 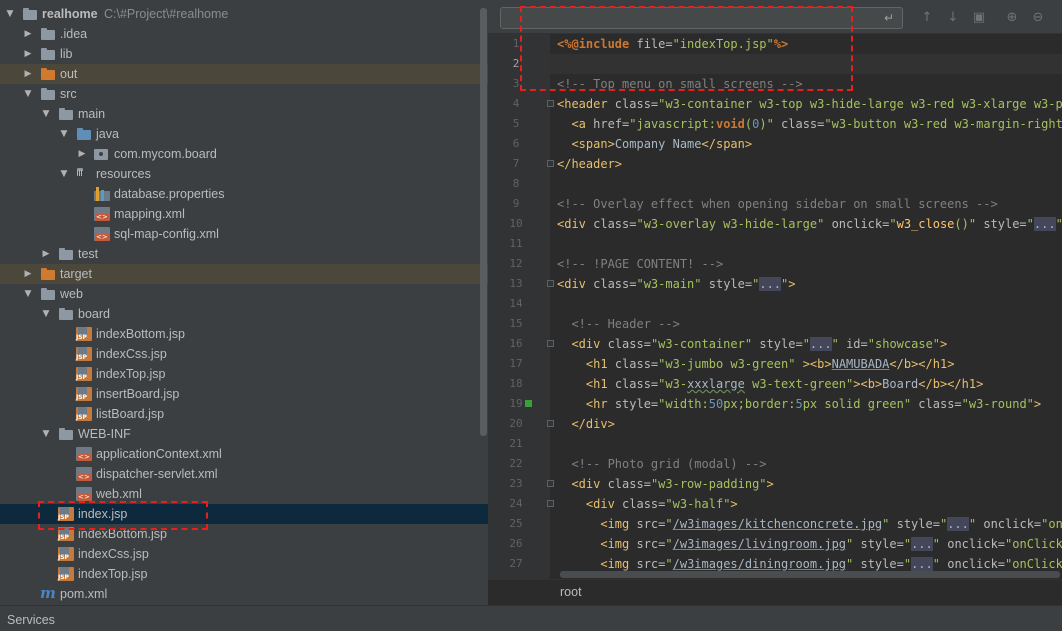 What do you see at coordinates (244, 14) in the screenshot?
I see `tree-item: ▼ realhome C:\#Project\#realhome` at bounding box center [244, 14].